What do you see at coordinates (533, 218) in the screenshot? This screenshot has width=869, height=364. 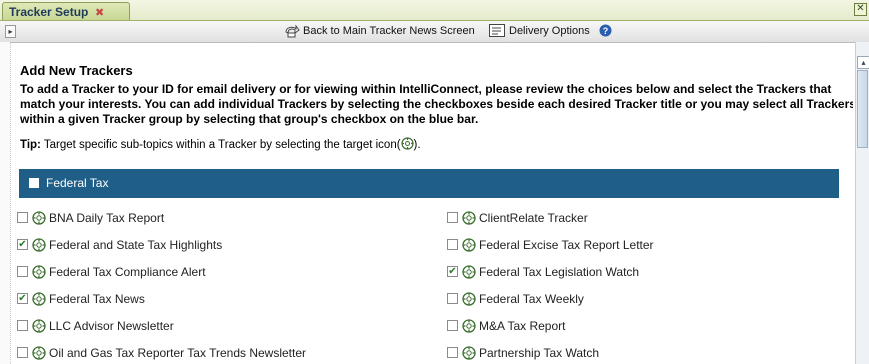 I see `tracker-label: ClientRelate Tracker` at bounding box center [533, 218].